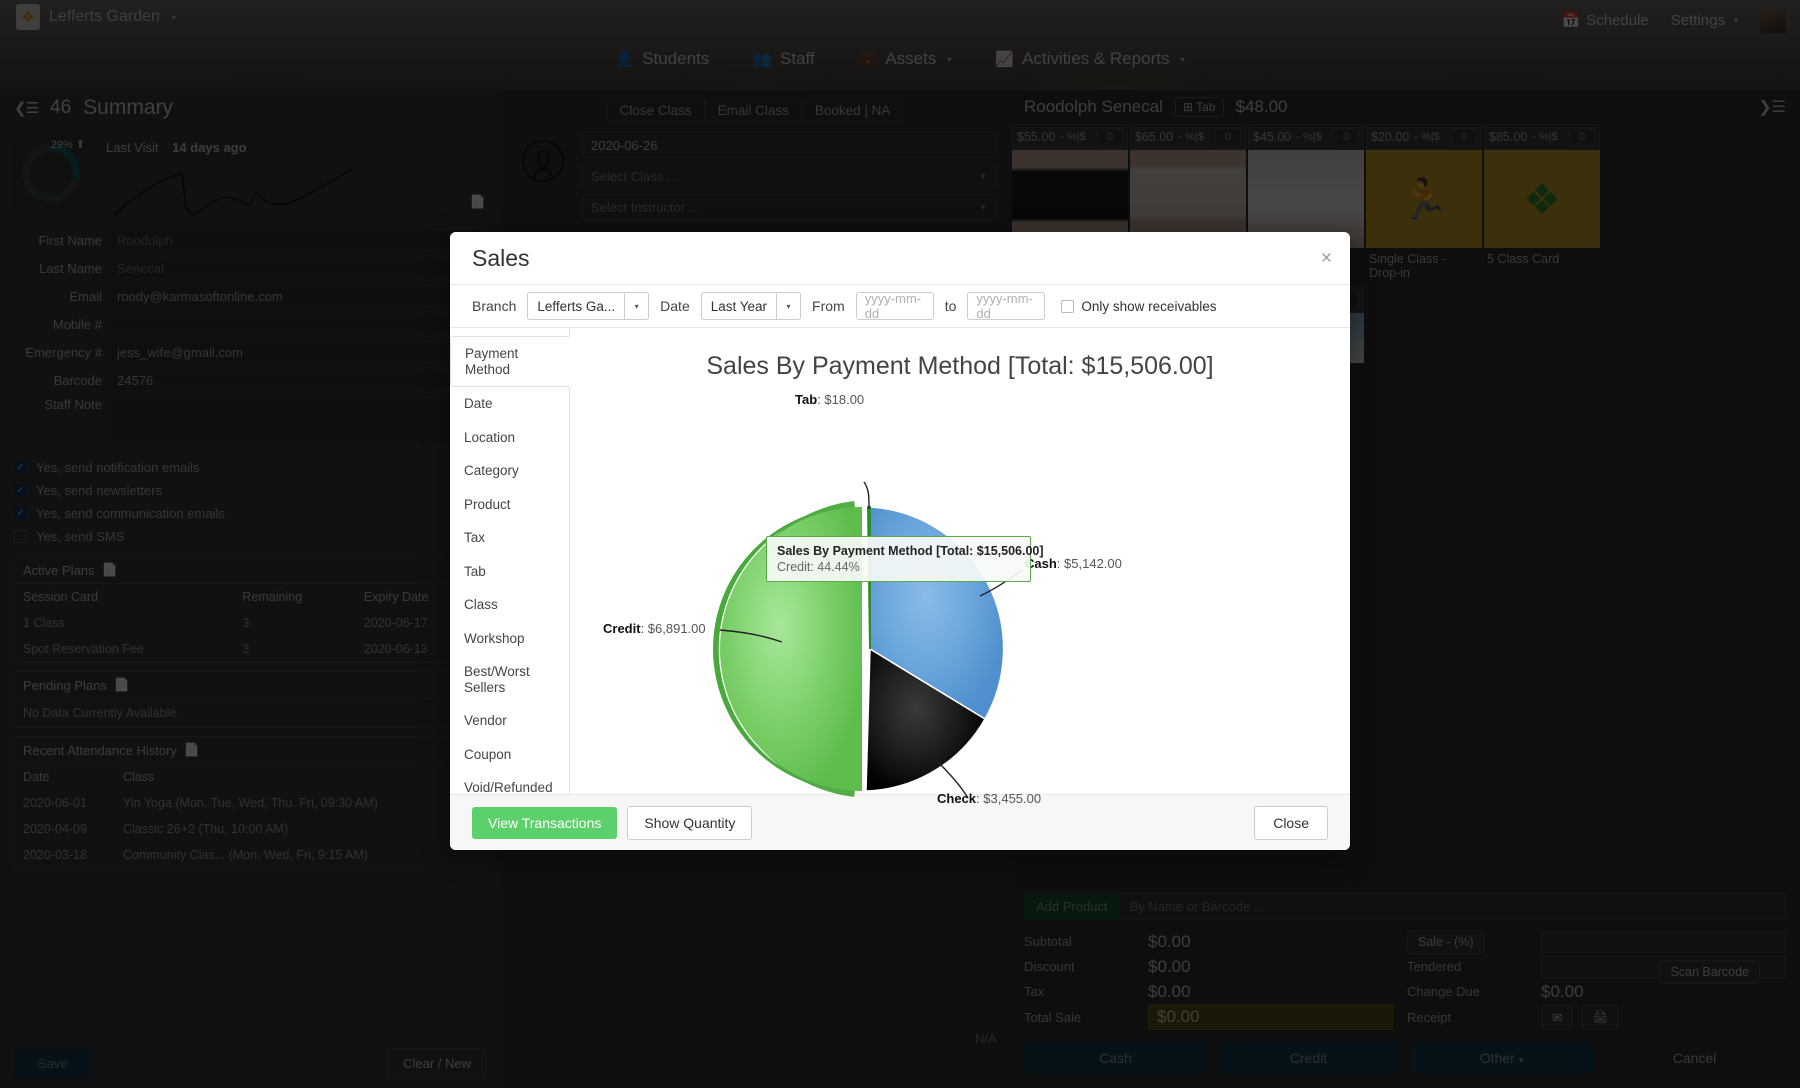 This screenshot has height=1088, width=1800. Describe the element at coordinates (655, 110) in the screenshot. I see `close-class-button: Close Class` at that location.